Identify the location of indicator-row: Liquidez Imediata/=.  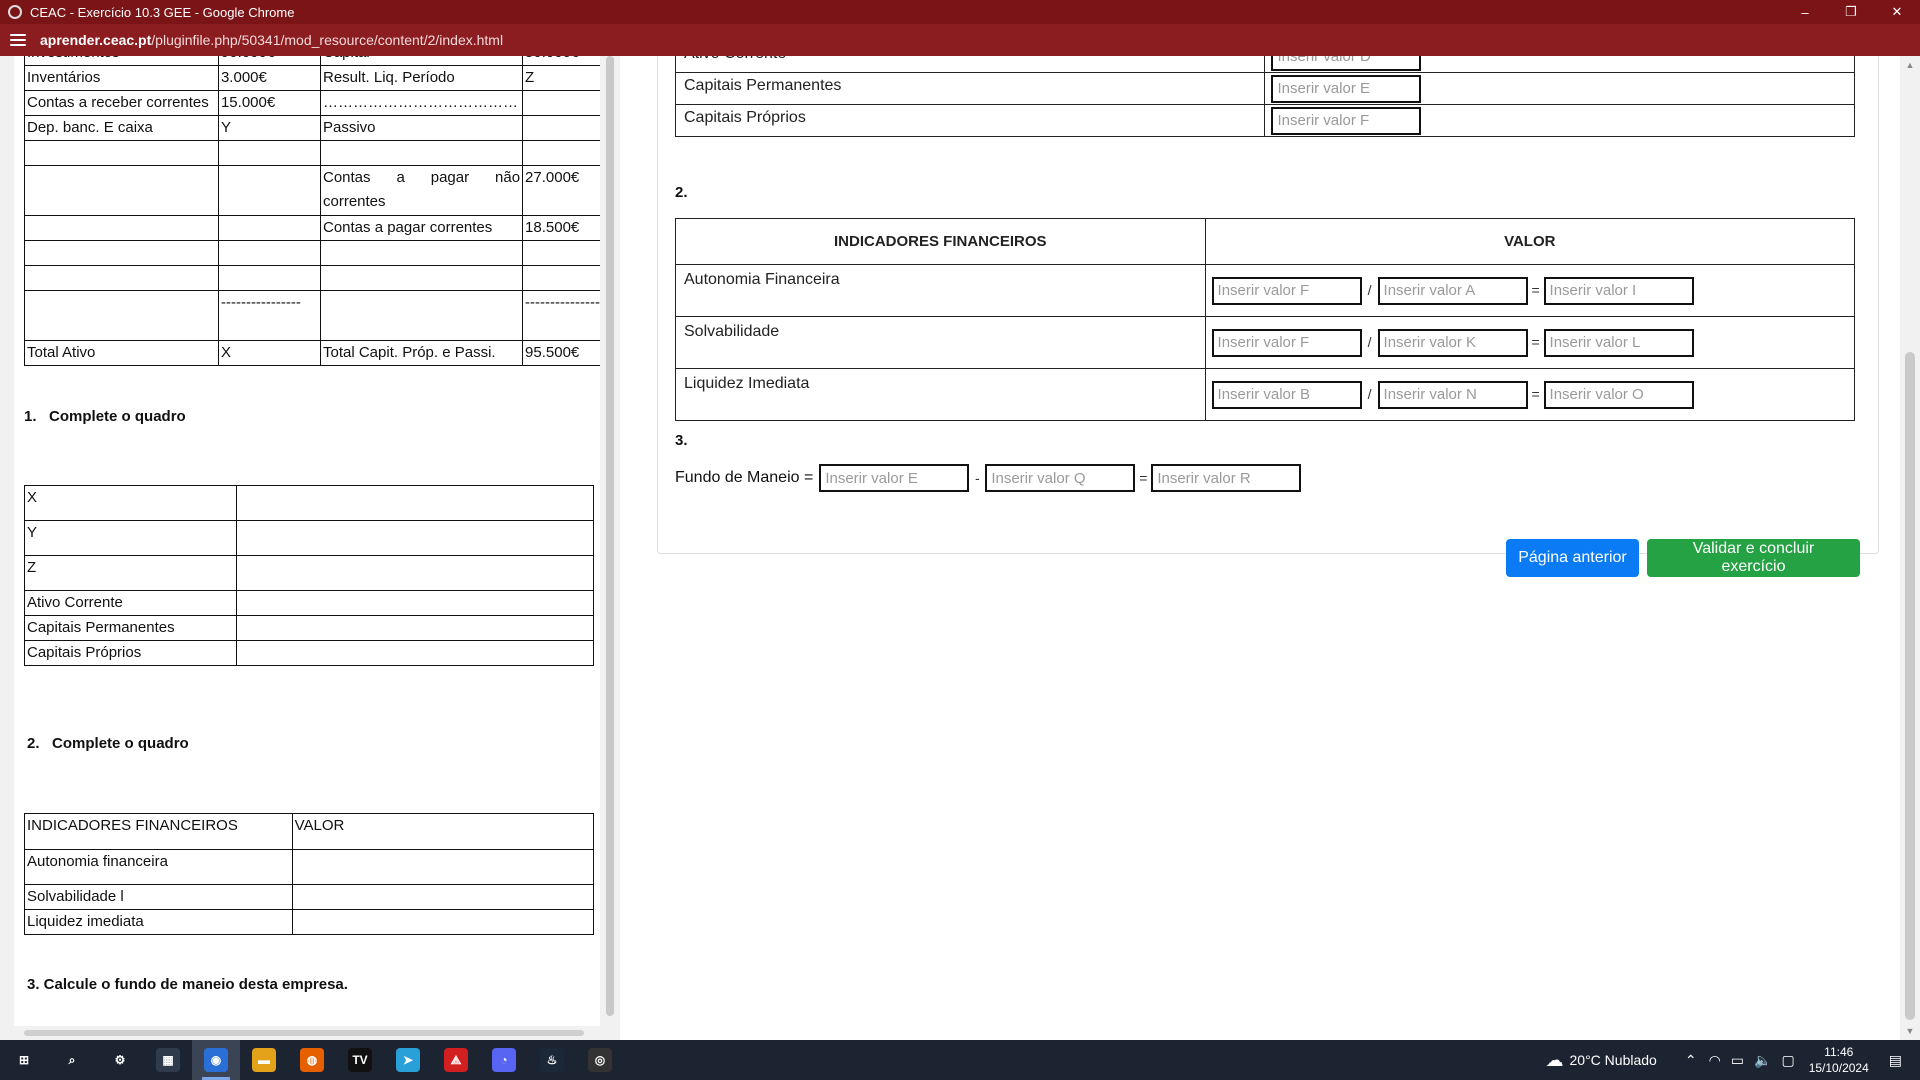
(1265, 394).